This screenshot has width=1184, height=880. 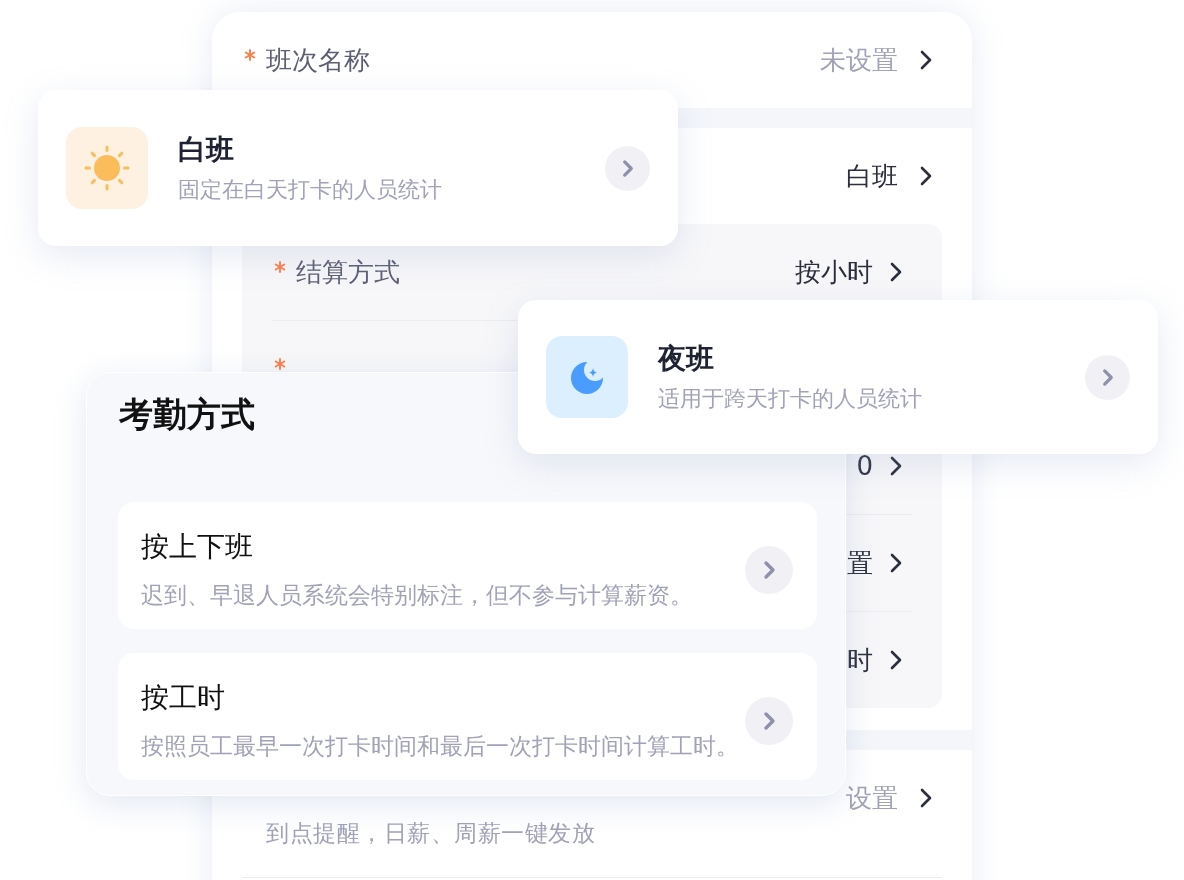 What do you see at coordinates (587, 377) in the screenshot?
I see `moon-icon` at bounding box center [587, 377].